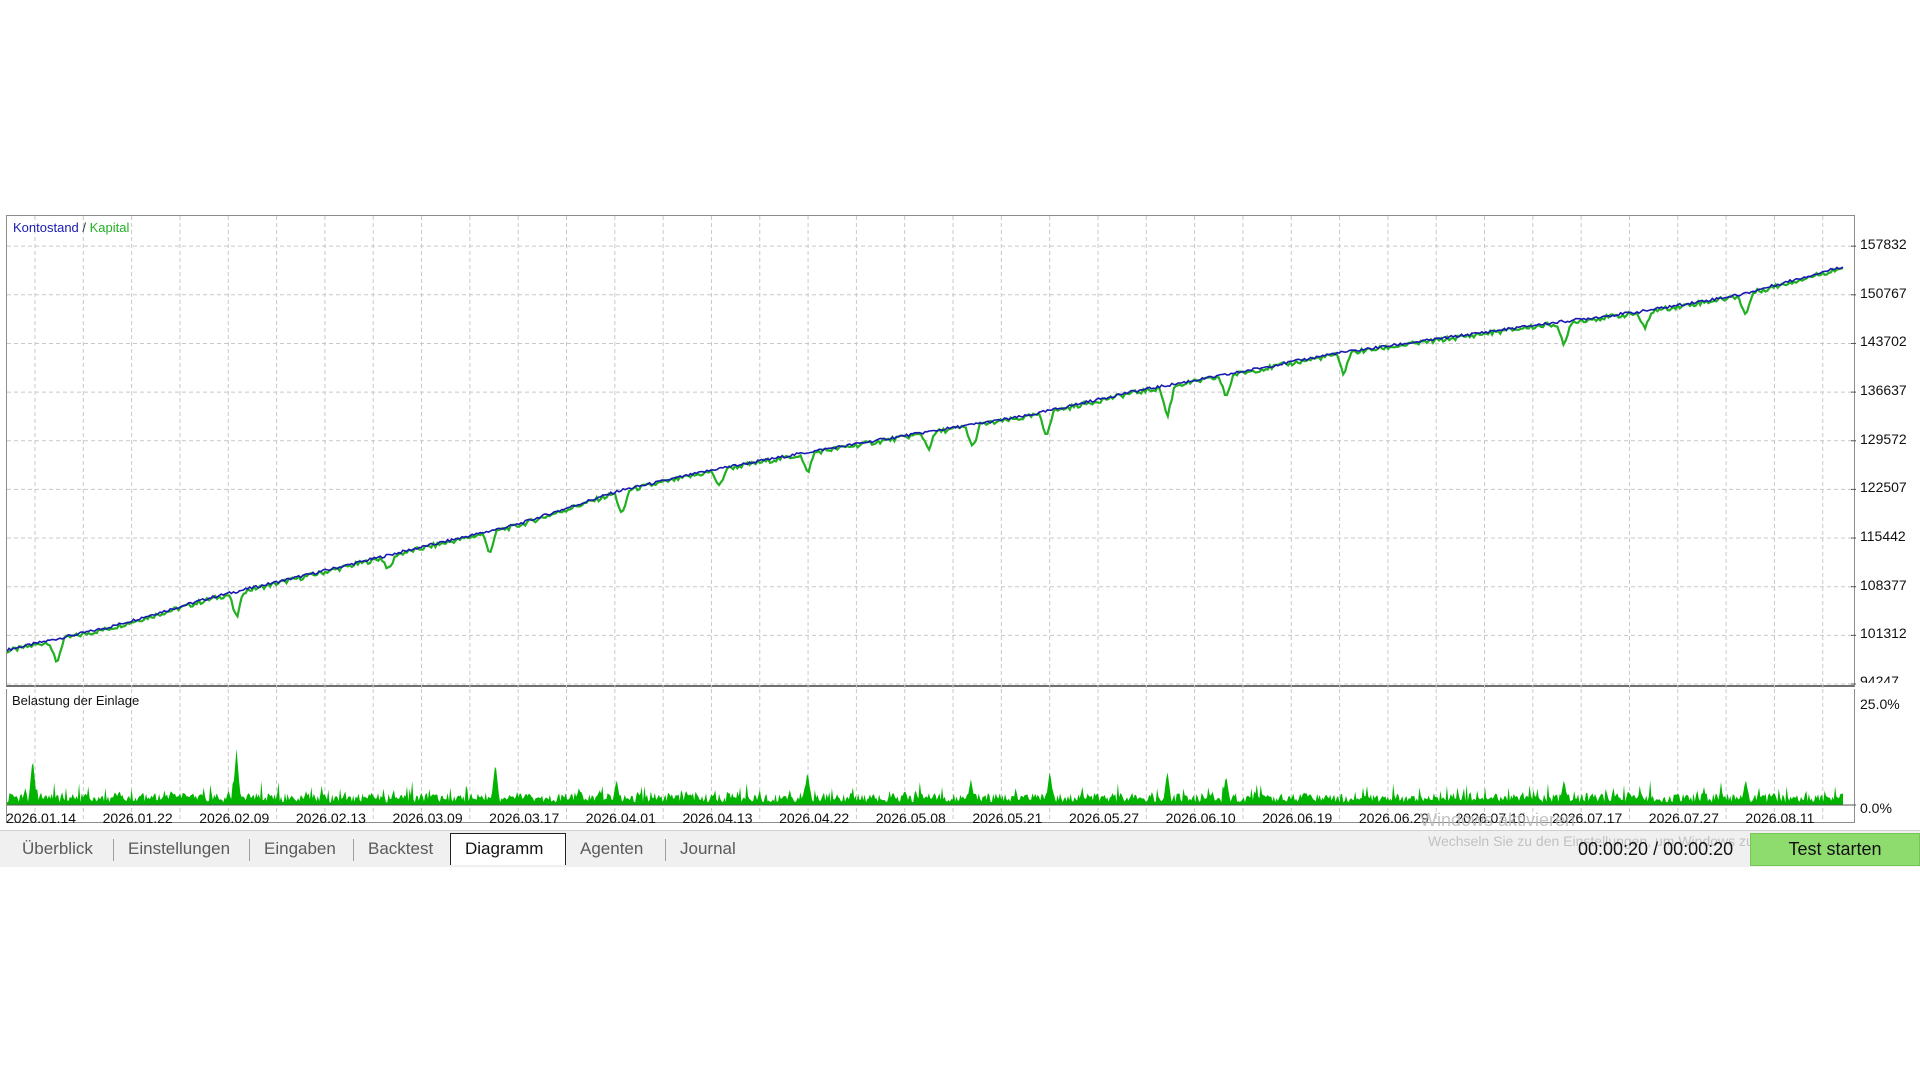 This screenshot has height=1080, width=1920. I want to click on tab-journal: Journal, so click(711, 849).